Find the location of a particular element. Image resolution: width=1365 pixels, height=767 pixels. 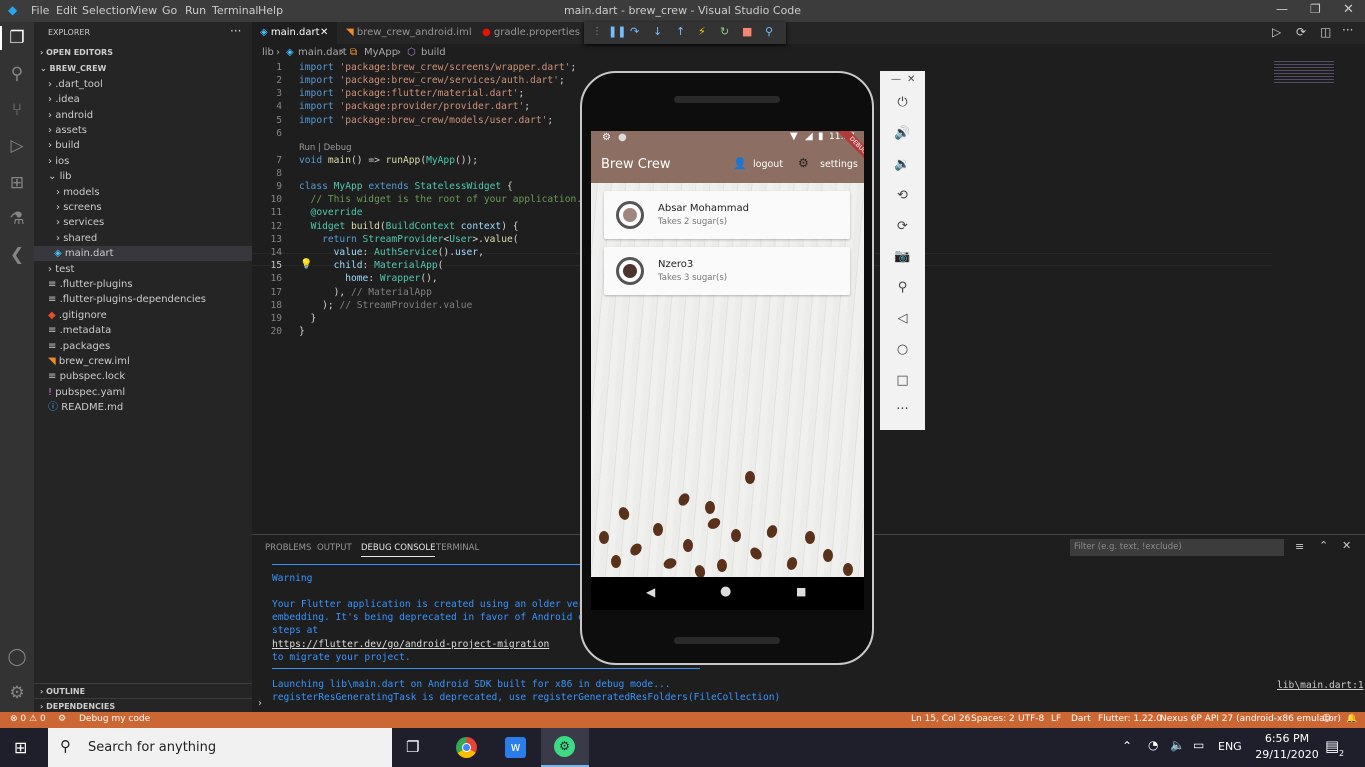

step-over-icon: ↷ is located at coordinates (634, 31).